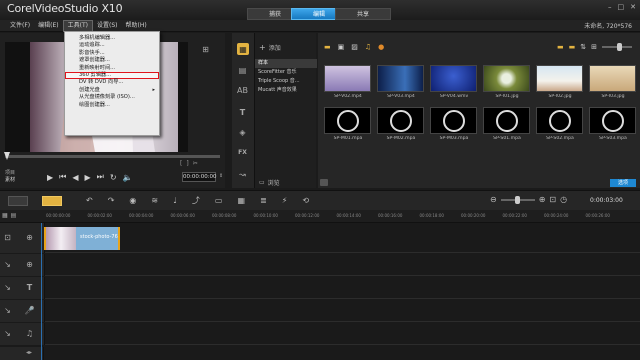 This screenshot has height=360, width=640. I want to click on slider-handle, so click(619, 47).